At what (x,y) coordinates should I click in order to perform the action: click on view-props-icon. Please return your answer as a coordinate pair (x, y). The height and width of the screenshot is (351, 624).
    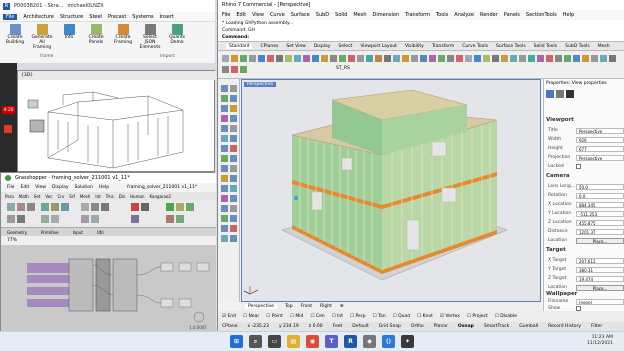
    Looking at the image, I should click on (560, 94).